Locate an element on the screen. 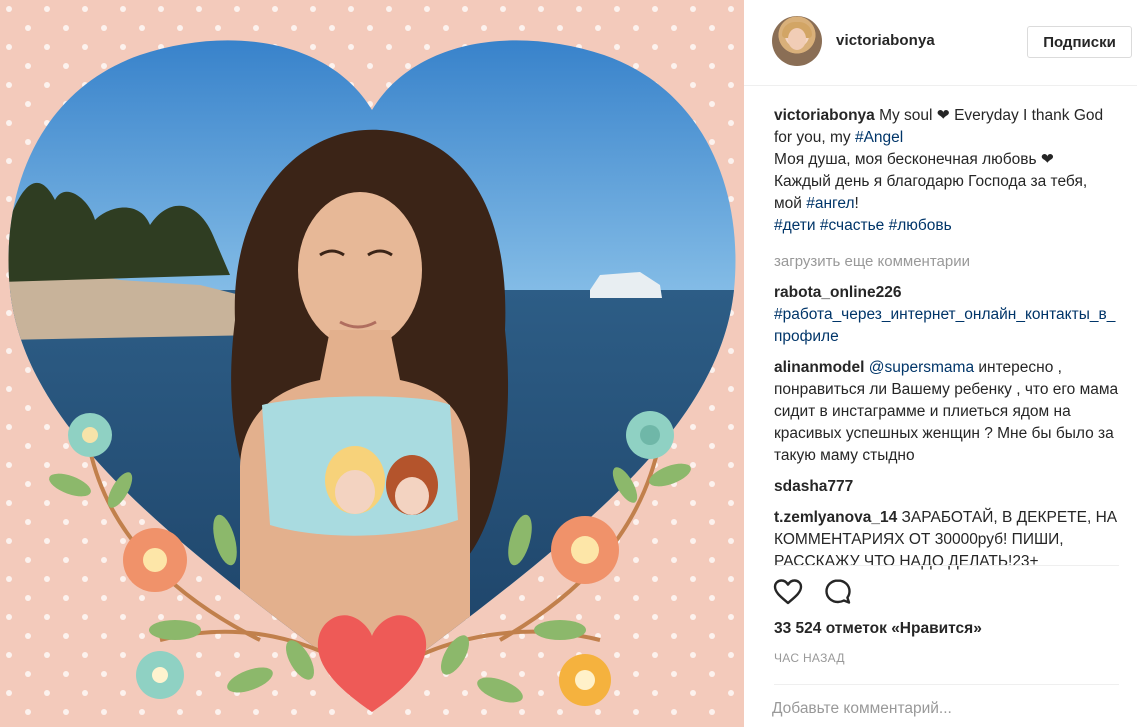 The height and width of the screenshot is (727, 1137). hashtag-link: #Angel is located at coordinates (879, 137).